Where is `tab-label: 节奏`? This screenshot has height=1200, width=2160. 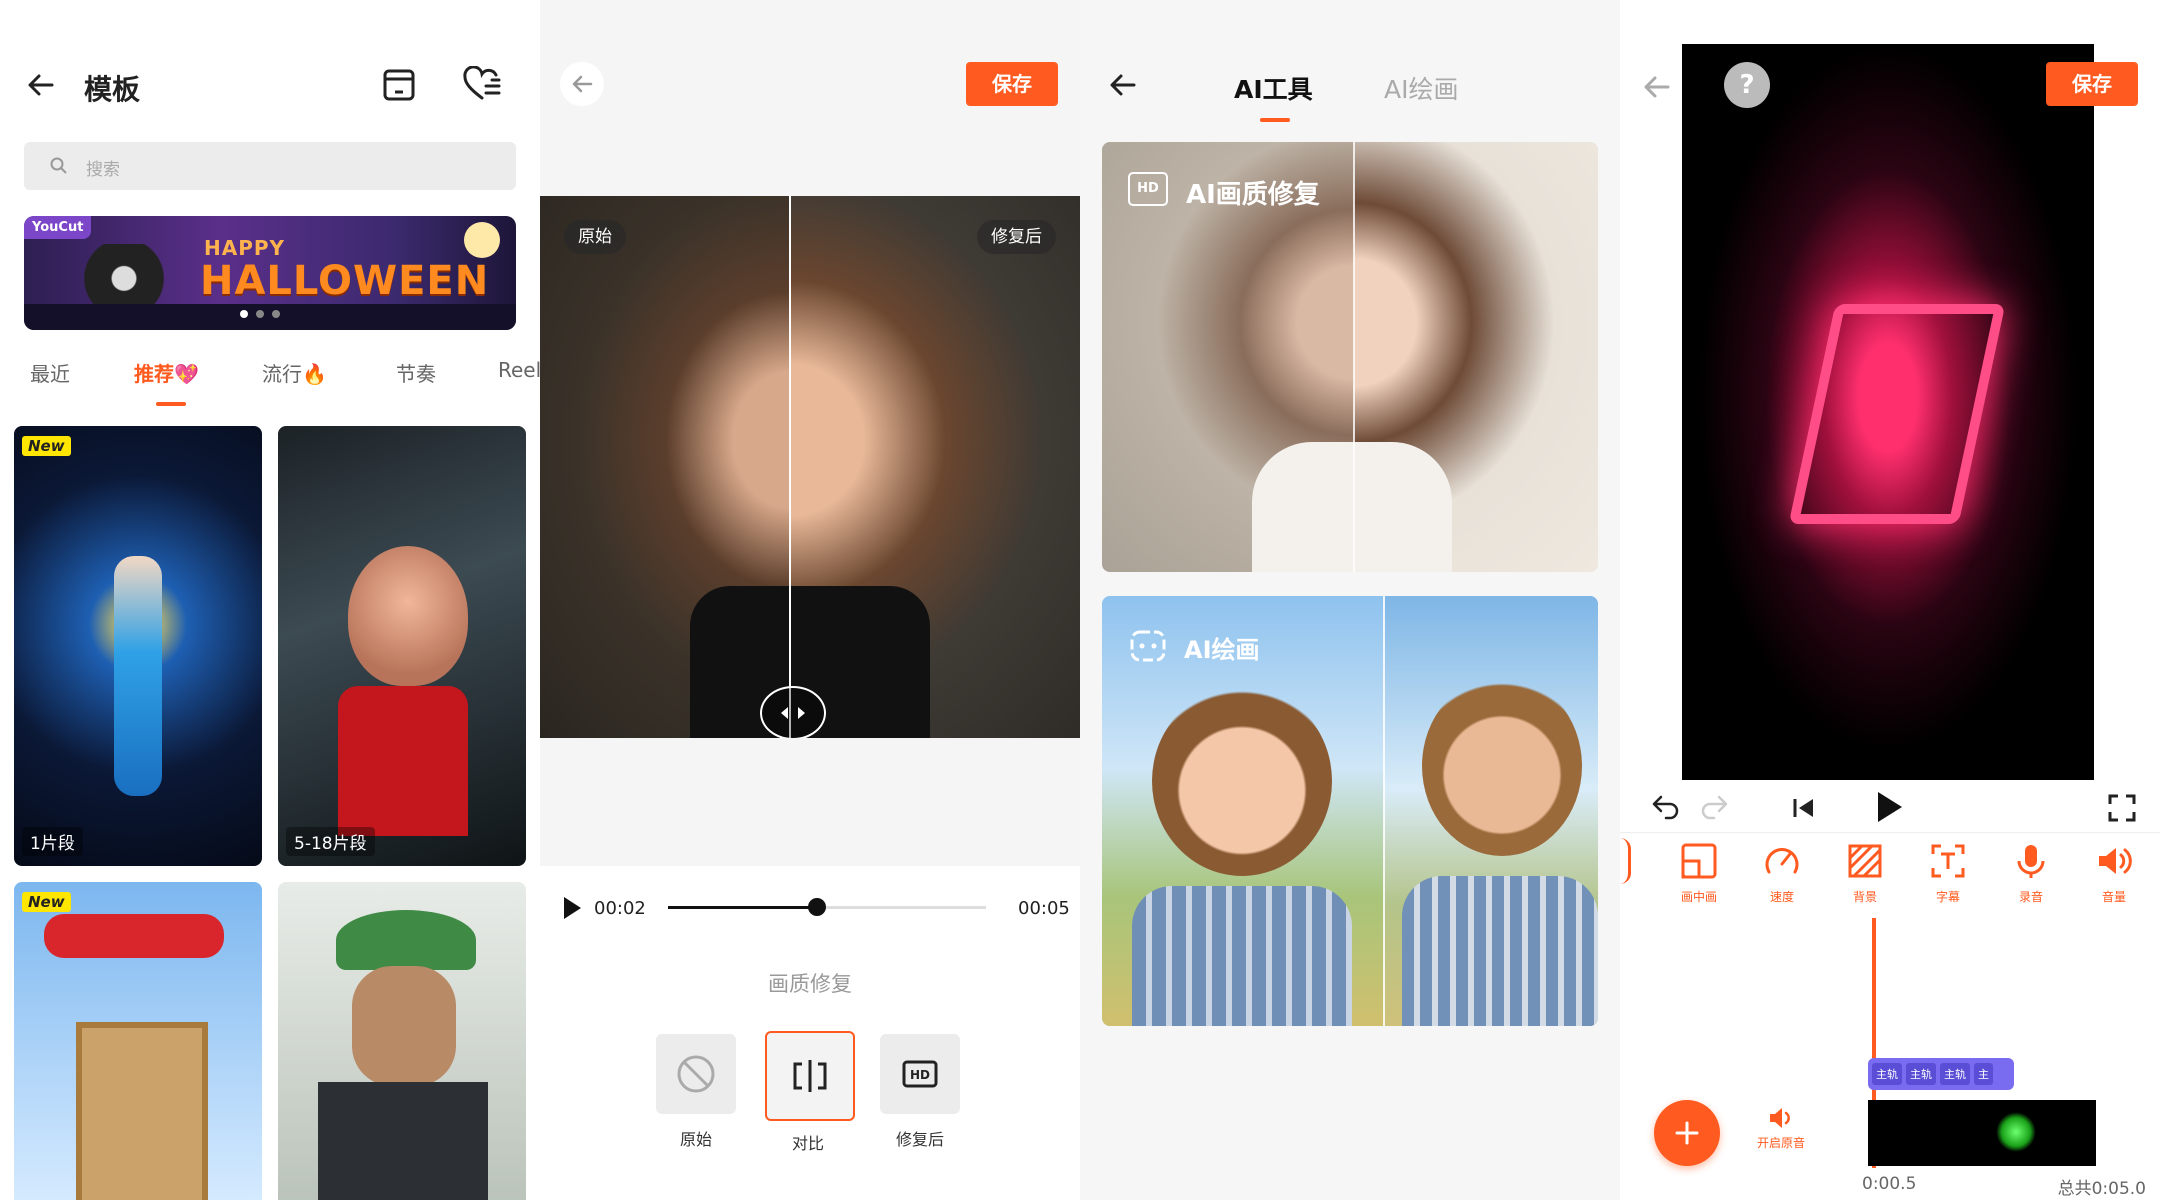
tab-label: 节奏 is located at coordinates (416, 374).